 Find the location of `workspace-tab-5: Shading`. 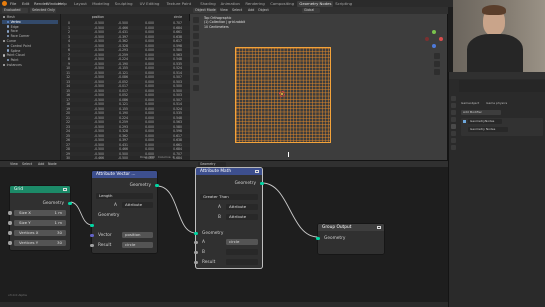

workspace-tab-5: Shading is located at coordinates (207, 4).